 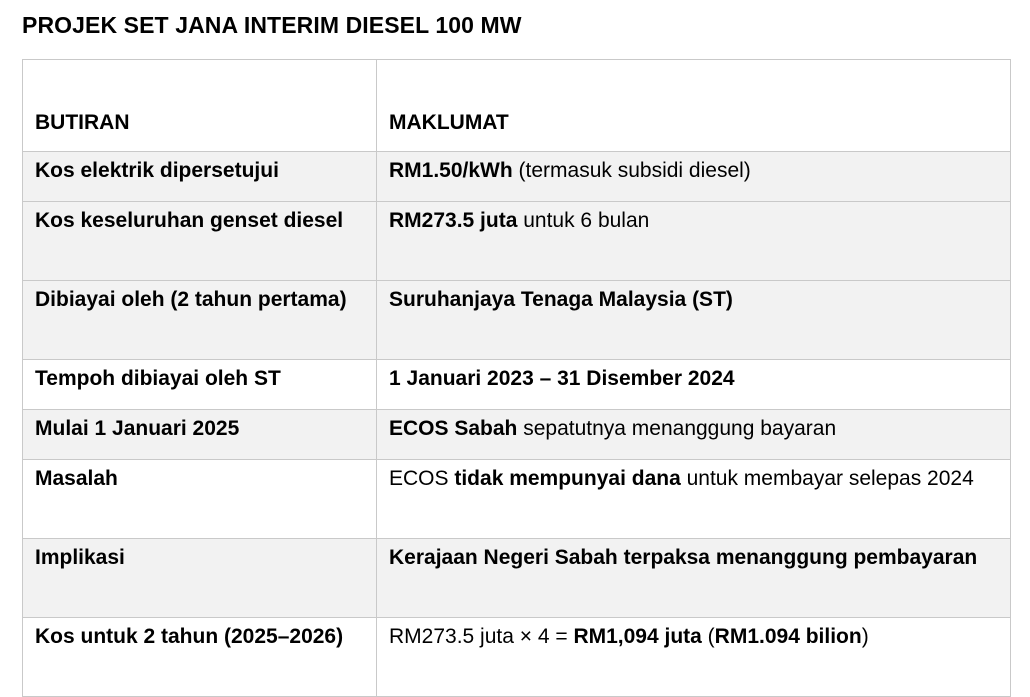 I want to click on value-segment: sepatutnya menanggung bayaran, so click(x=677, y=428).